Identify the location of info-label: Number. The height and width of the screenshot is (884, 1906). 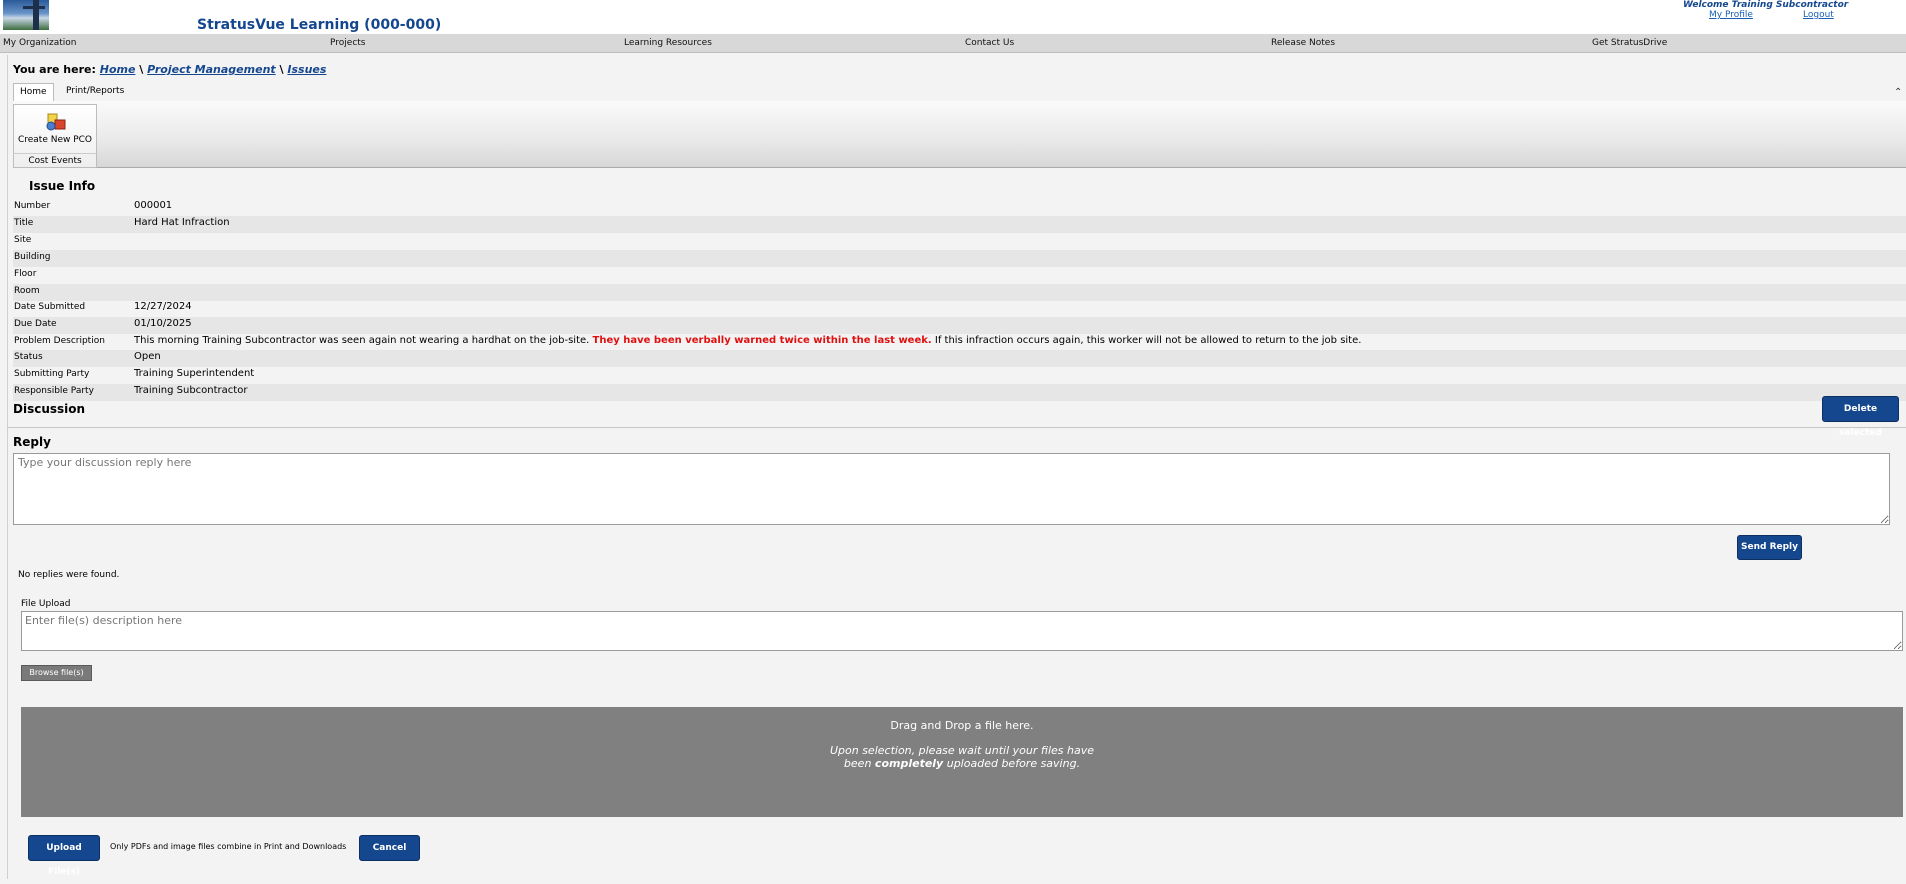
(32, 206).